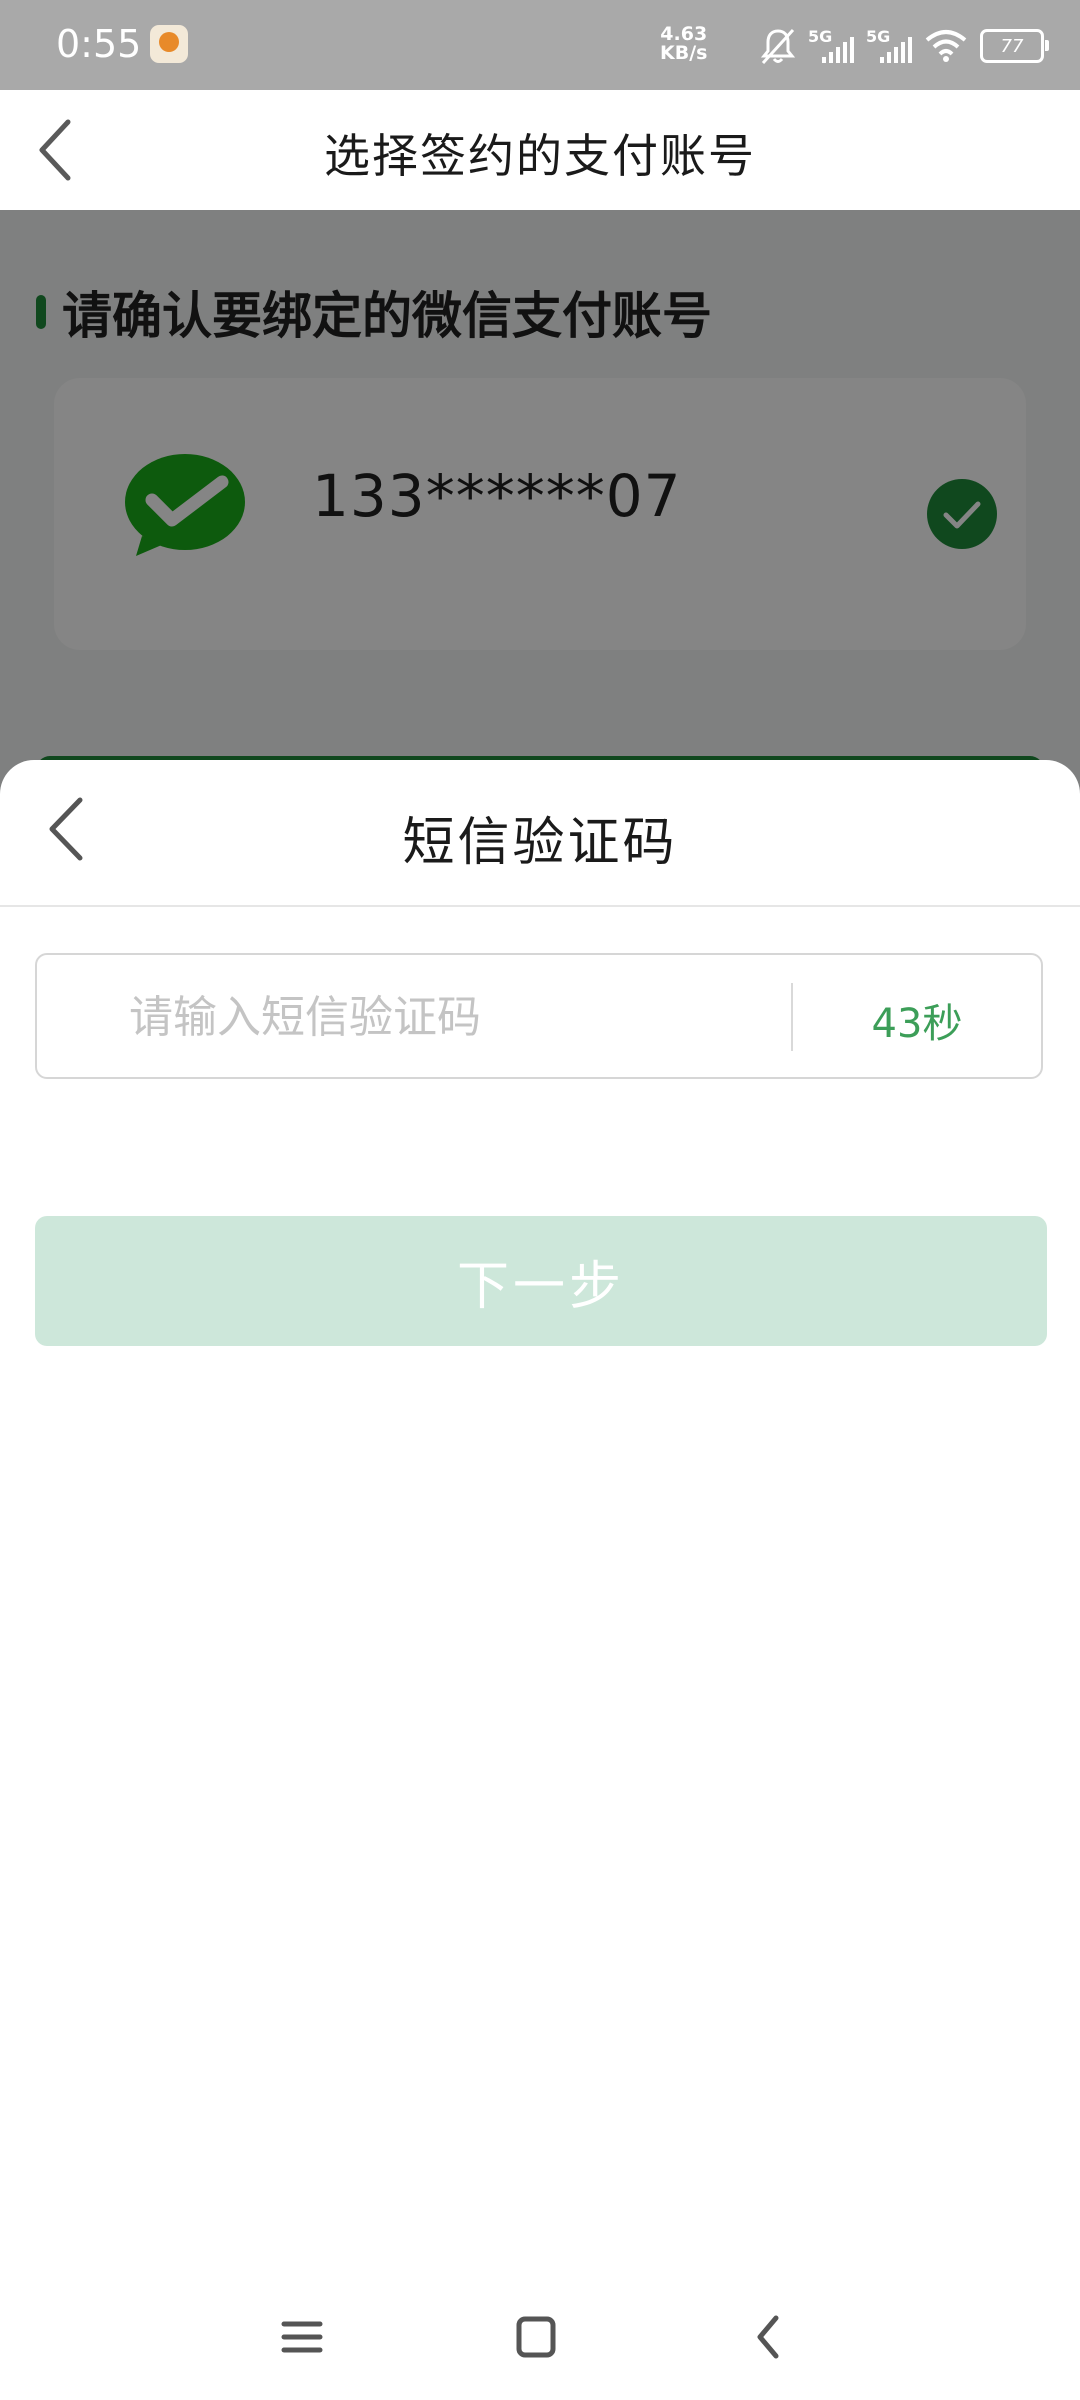 The width and height of the screenshot is (1080, 2400). Describe the element at coordinates (99, 44) in the screenshot. I see `status-time: 0:55` at that location.